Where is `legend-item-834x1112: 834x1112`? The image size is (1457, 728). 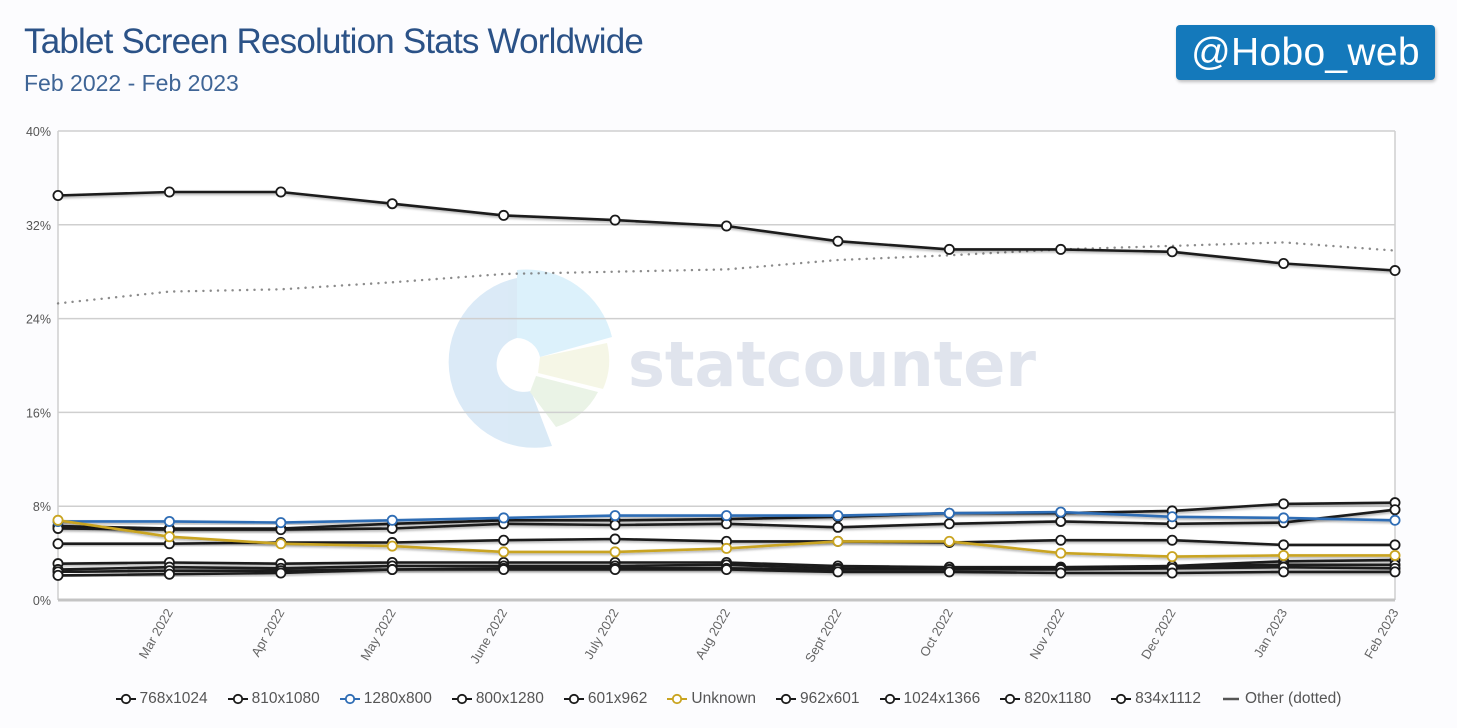 legend-item-834x1112: 834x1112 is located at coordinates (1156, 699).